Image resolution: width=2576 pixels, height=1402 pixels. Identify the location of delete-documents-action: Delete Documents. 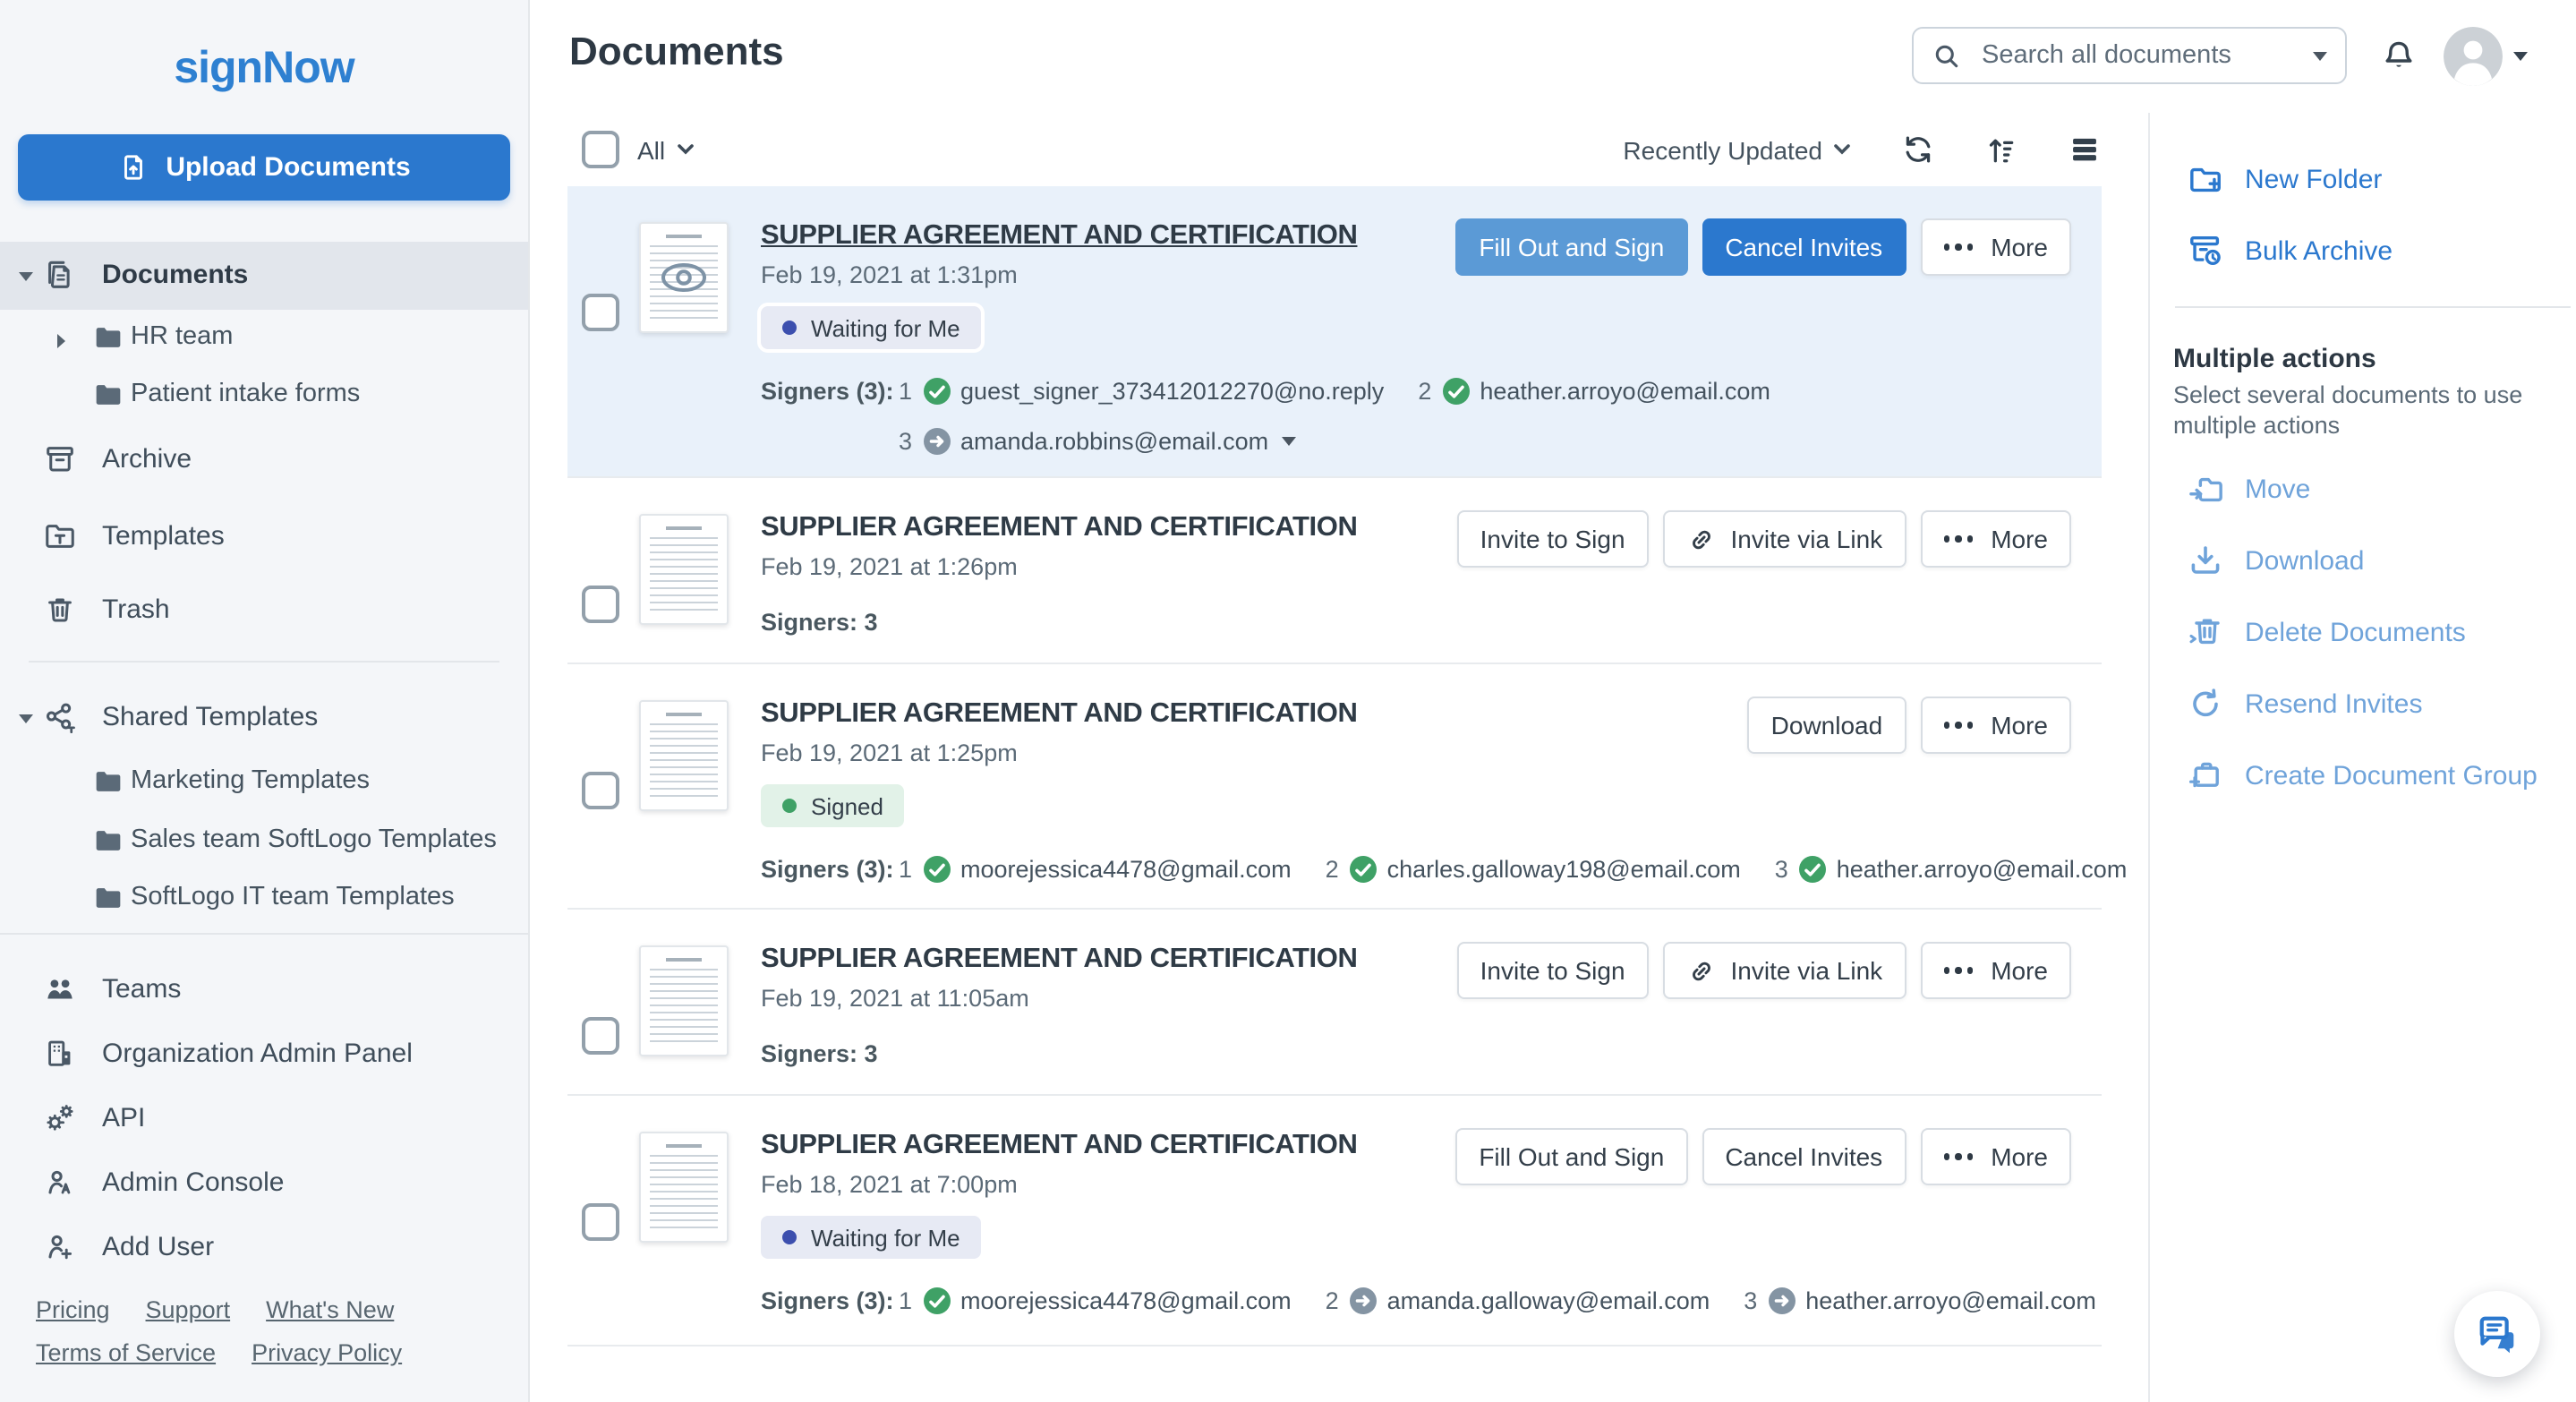
(2363, 632).